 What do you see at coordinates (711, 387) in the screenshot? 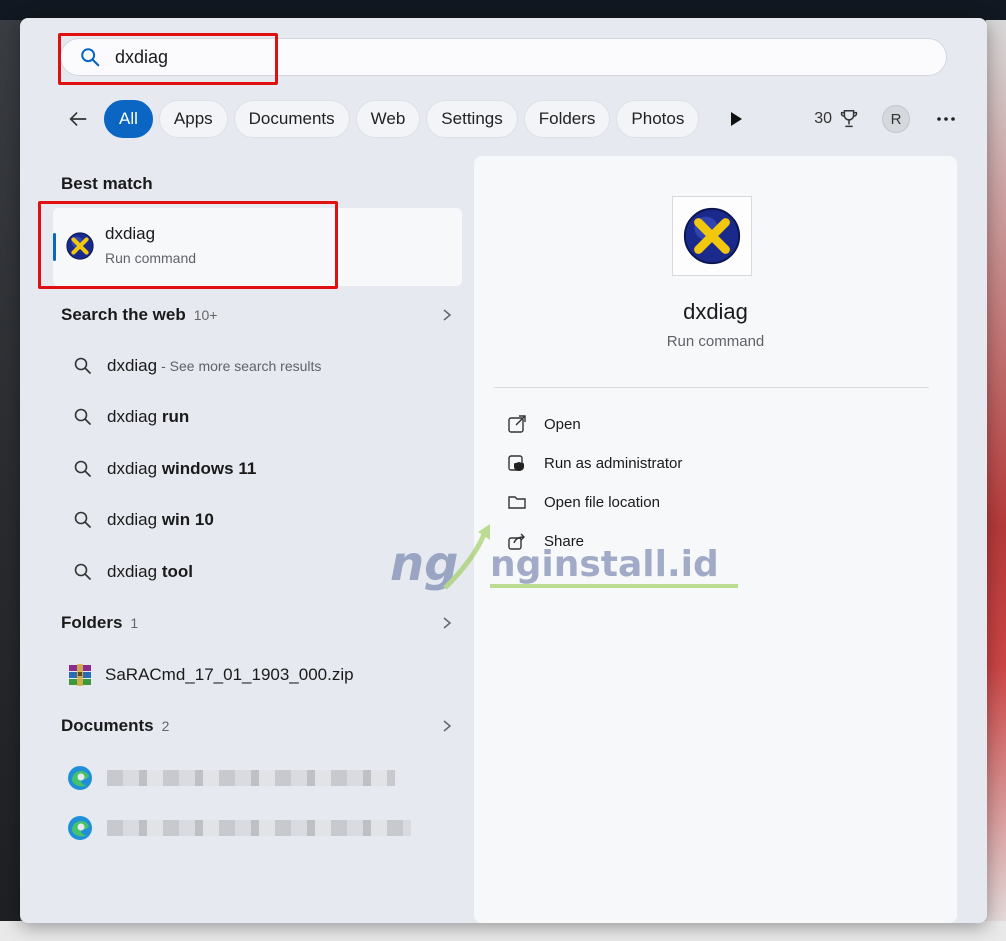
I see `divider` at bounding box center [711, 387].